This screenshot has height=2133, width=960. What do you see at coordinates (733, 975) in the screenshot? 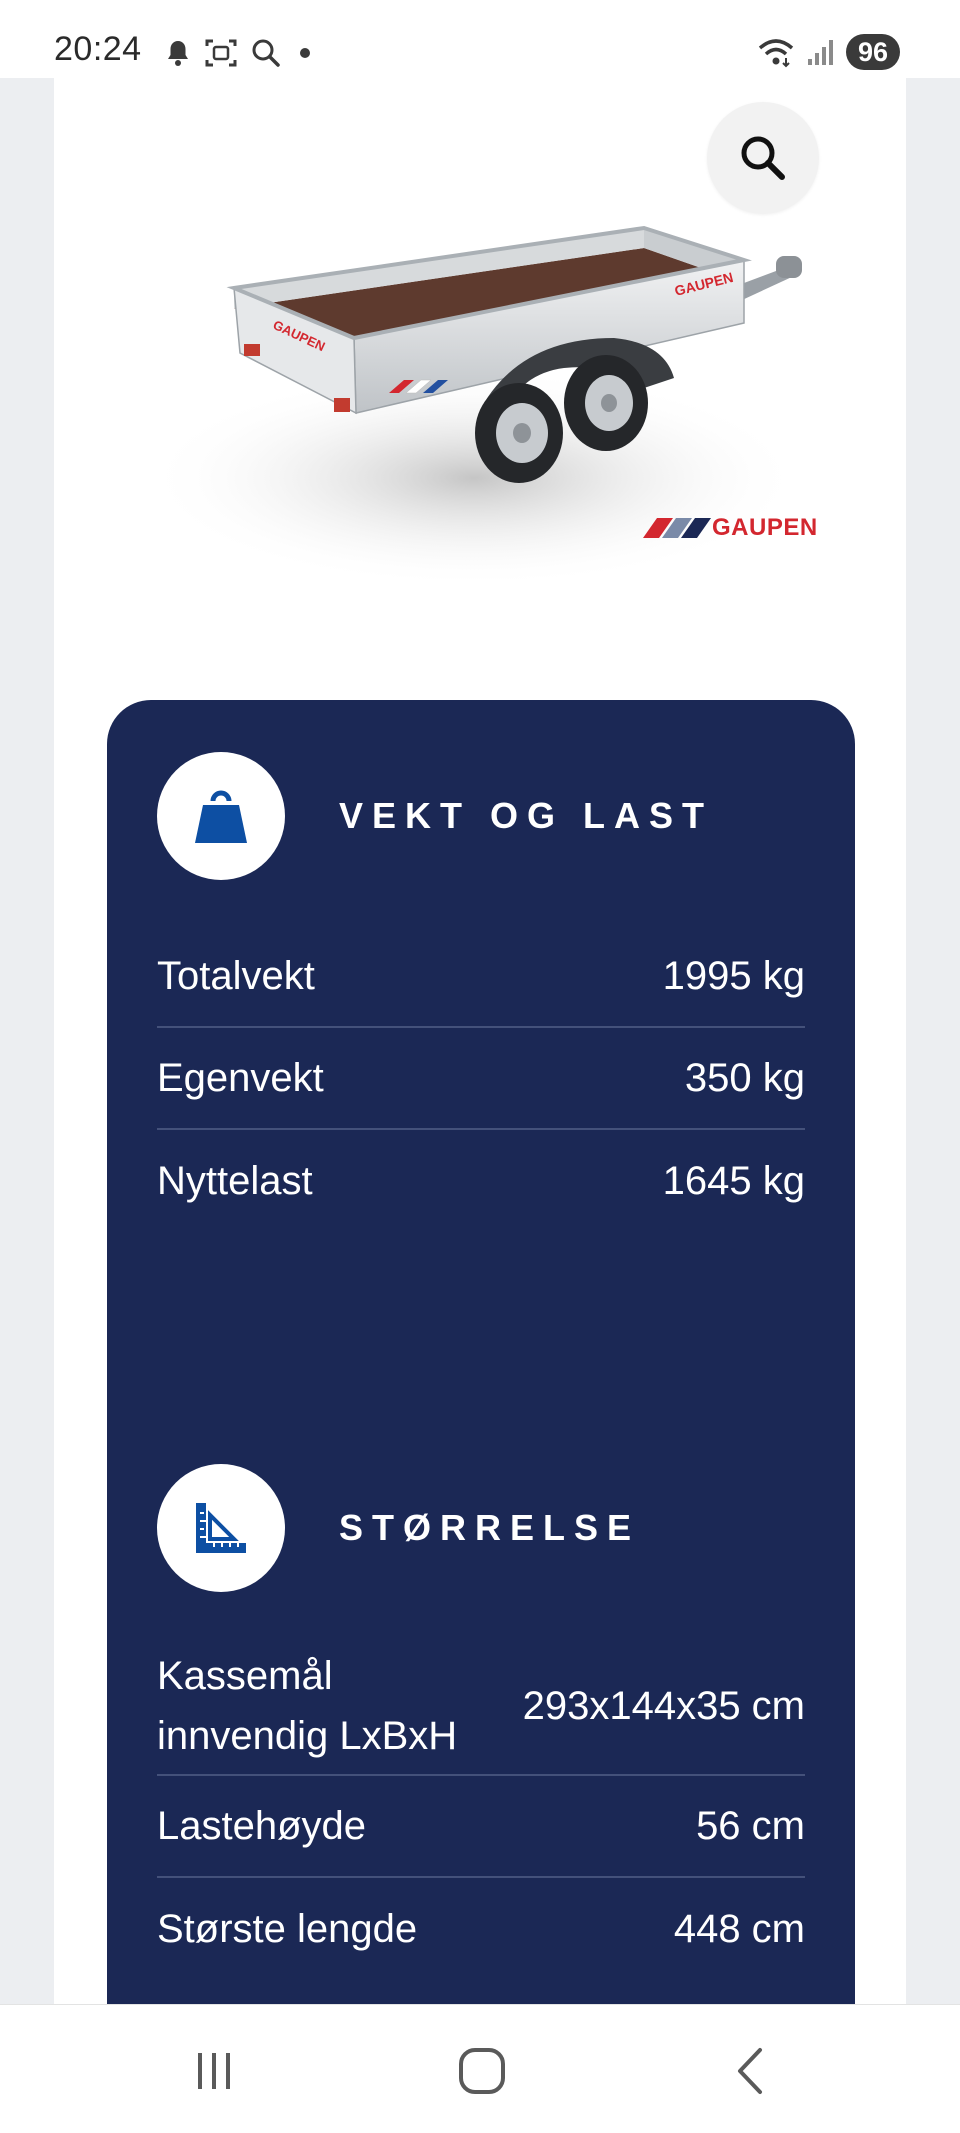
I see `spec-value: 1995 kg` at bounding box center [733, 975].